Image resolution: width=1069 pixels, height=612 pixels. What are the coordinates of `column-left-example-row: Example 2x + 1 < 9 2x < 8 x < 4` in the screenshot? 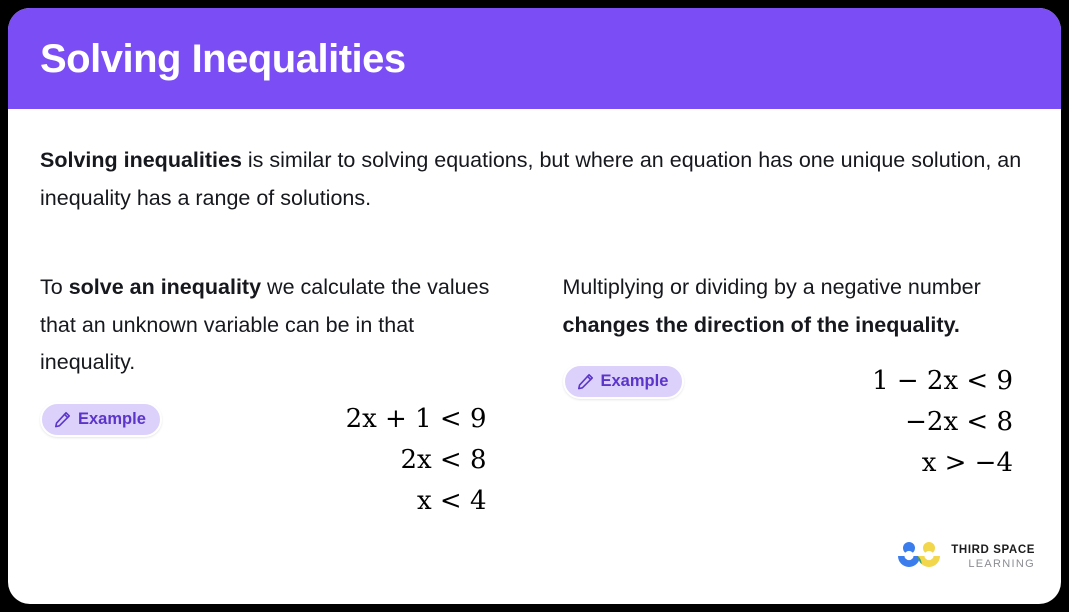 It's located at (272, 460).